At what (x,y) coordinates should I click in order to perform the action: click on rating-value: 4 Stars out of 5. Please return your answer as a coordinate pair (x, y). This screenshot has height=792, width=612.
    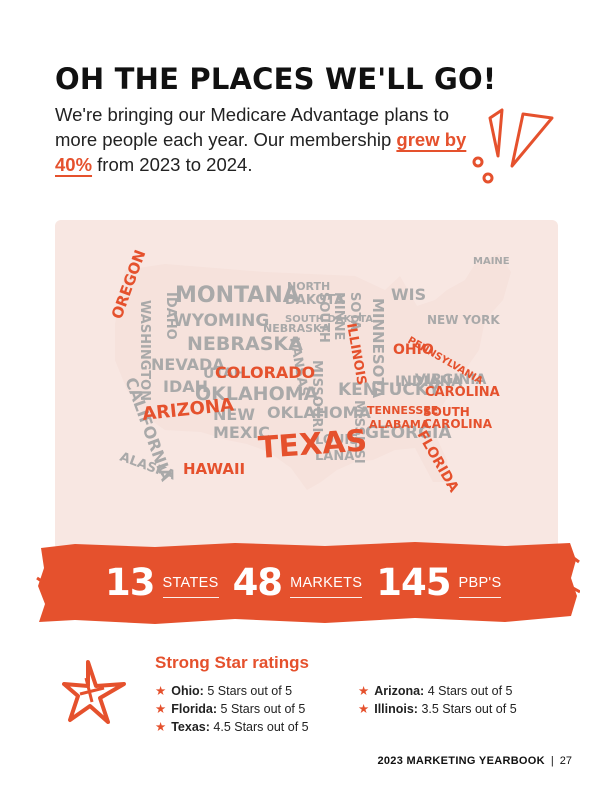
    Looking at the image, I should click on (470, 691).